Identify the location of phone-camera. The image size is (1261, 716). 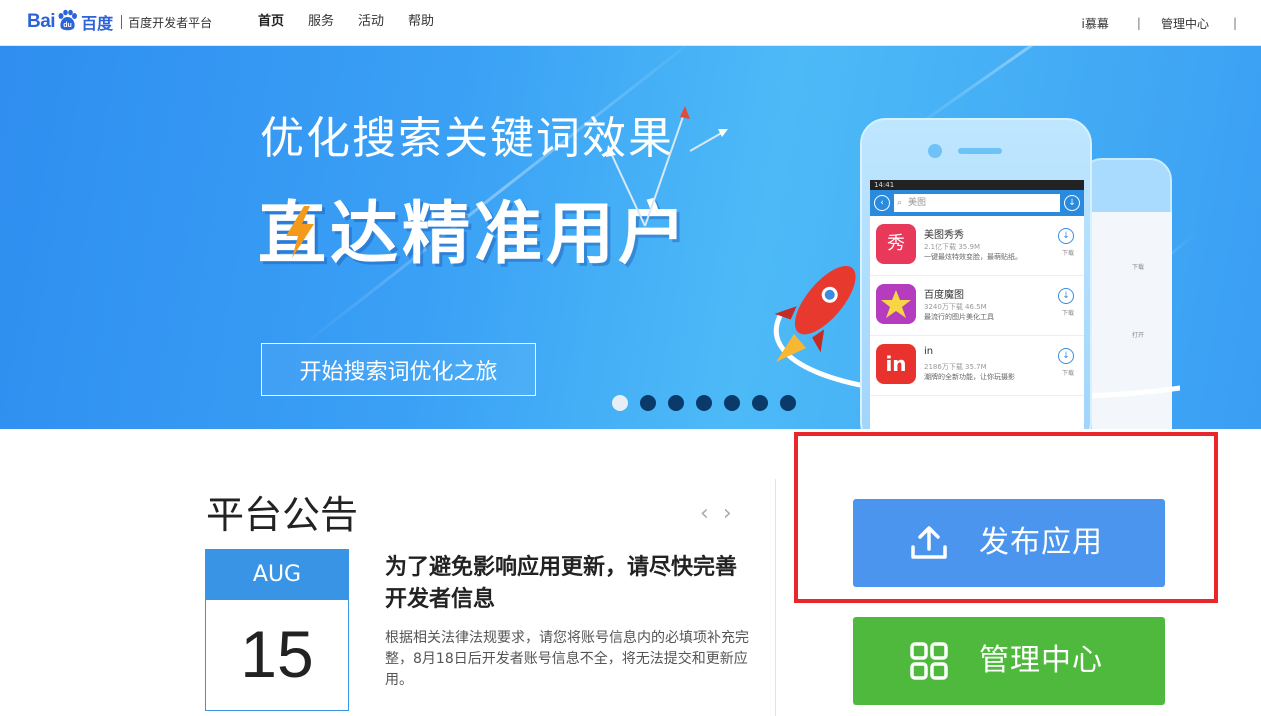
(935, 151).